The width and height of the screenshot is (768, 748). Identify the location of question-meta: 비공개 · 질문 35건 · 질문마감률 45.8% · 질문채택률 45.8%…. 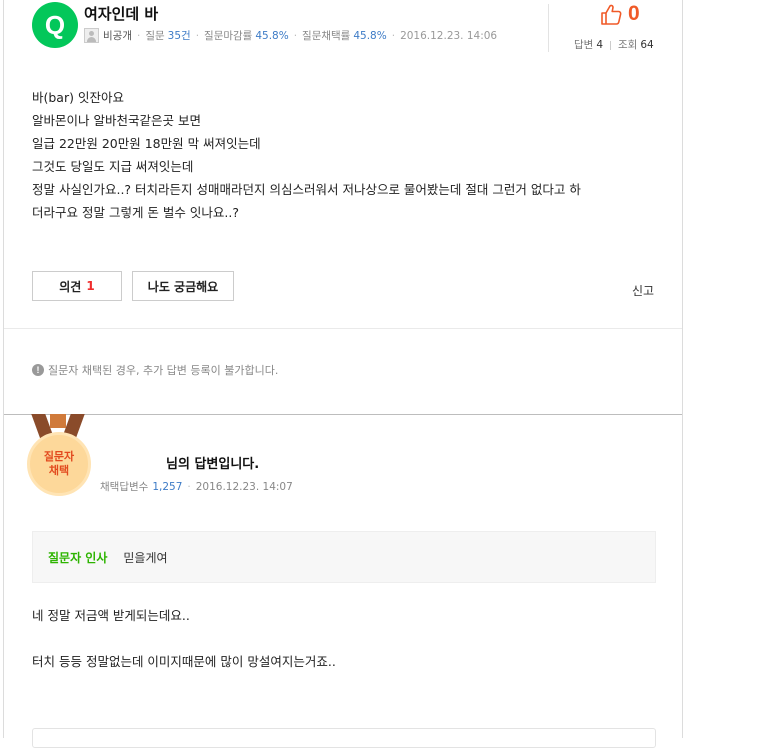
(290, 35).